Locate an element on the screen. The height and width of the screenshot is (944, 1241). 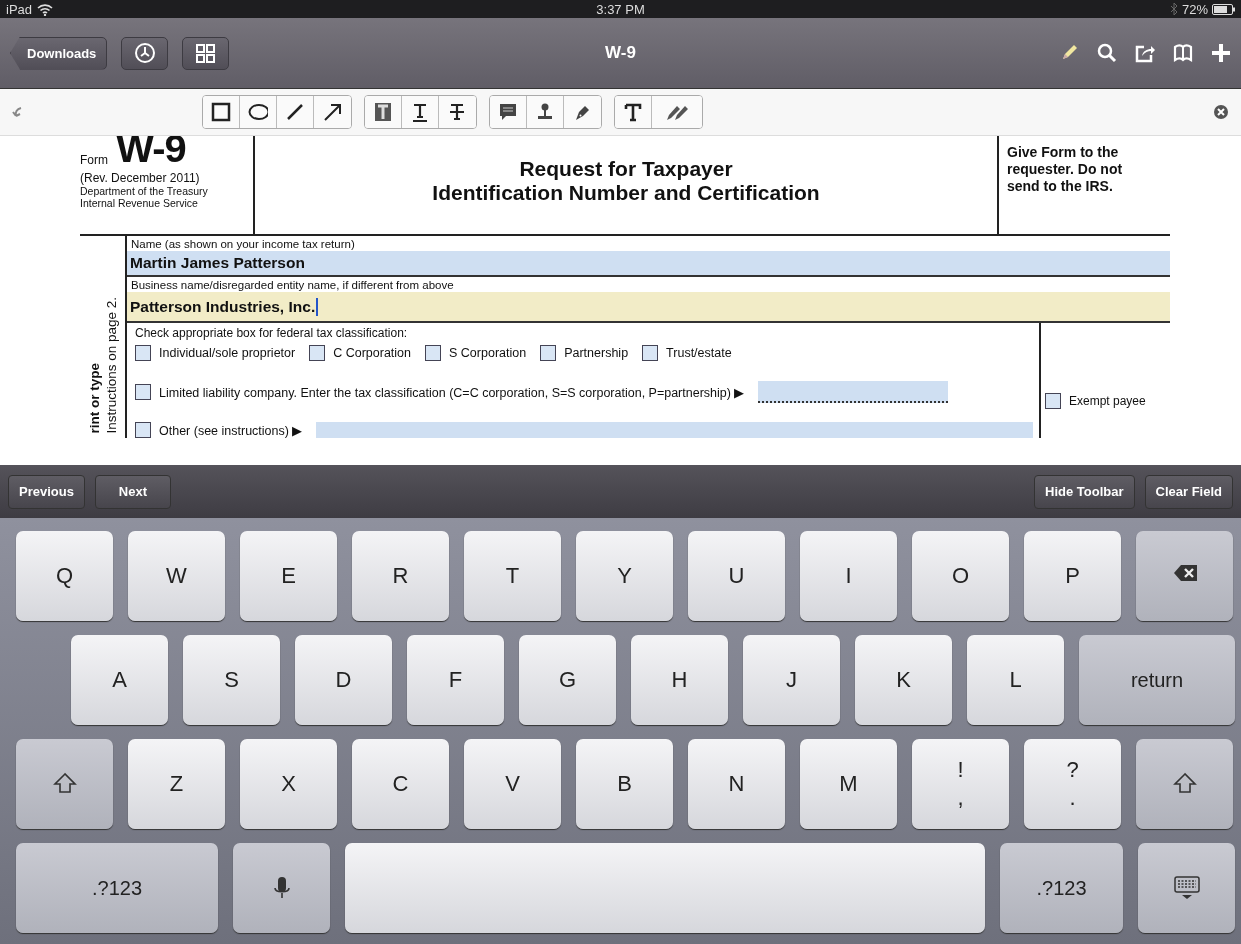
form-title: Identification Number and Certification is located at coordinates (626, 193).